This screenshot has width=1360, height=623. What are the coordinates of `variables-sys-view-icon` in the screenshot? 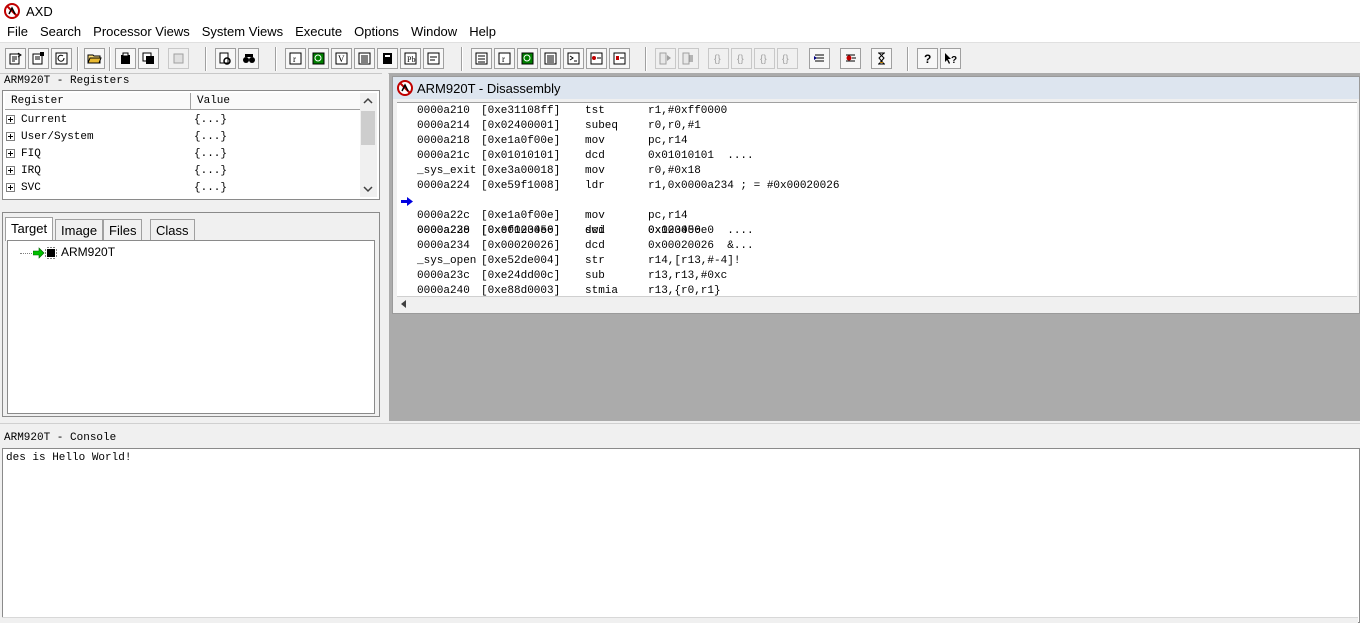 It's located at (527, 58).